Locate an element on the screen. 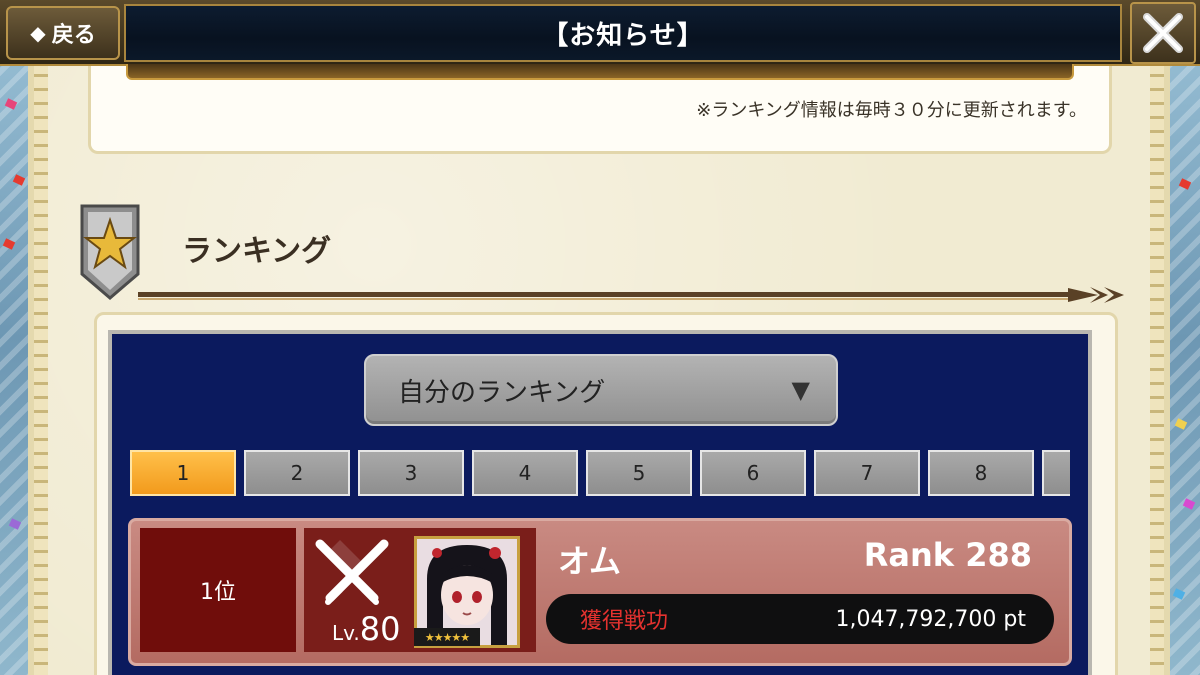  close-icon is located at coordinates (1163, 33).